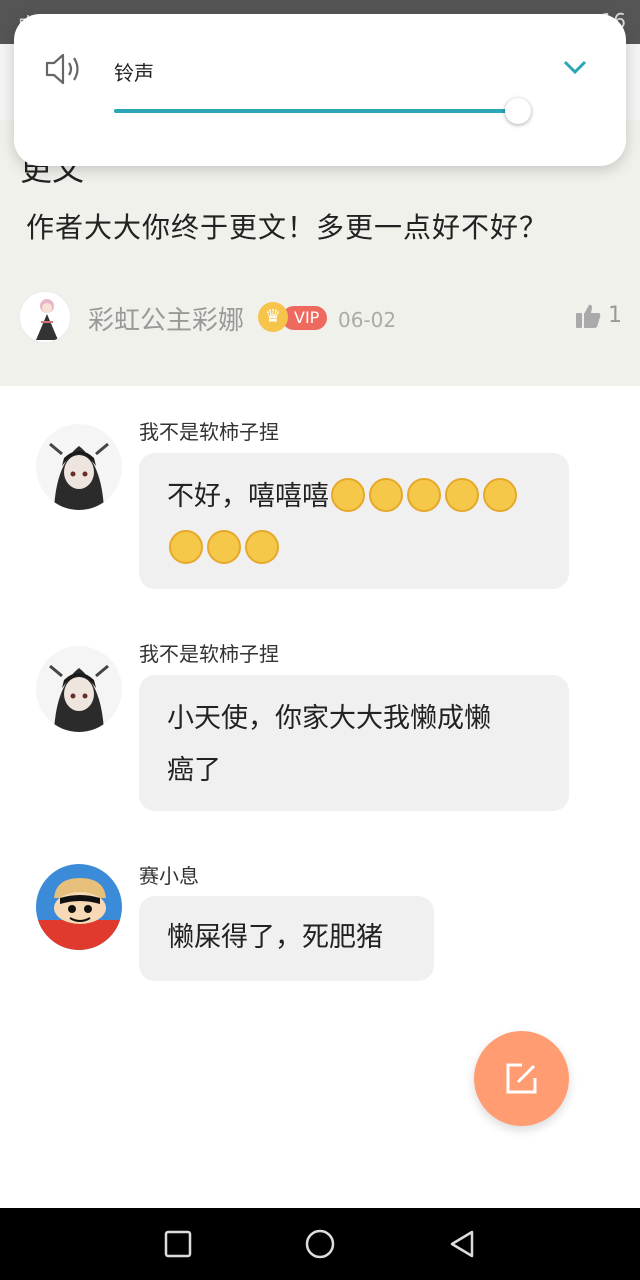 This screenshot has width=640, height=1280. I want to click on volume-slider-thumb, so click(517, 111).